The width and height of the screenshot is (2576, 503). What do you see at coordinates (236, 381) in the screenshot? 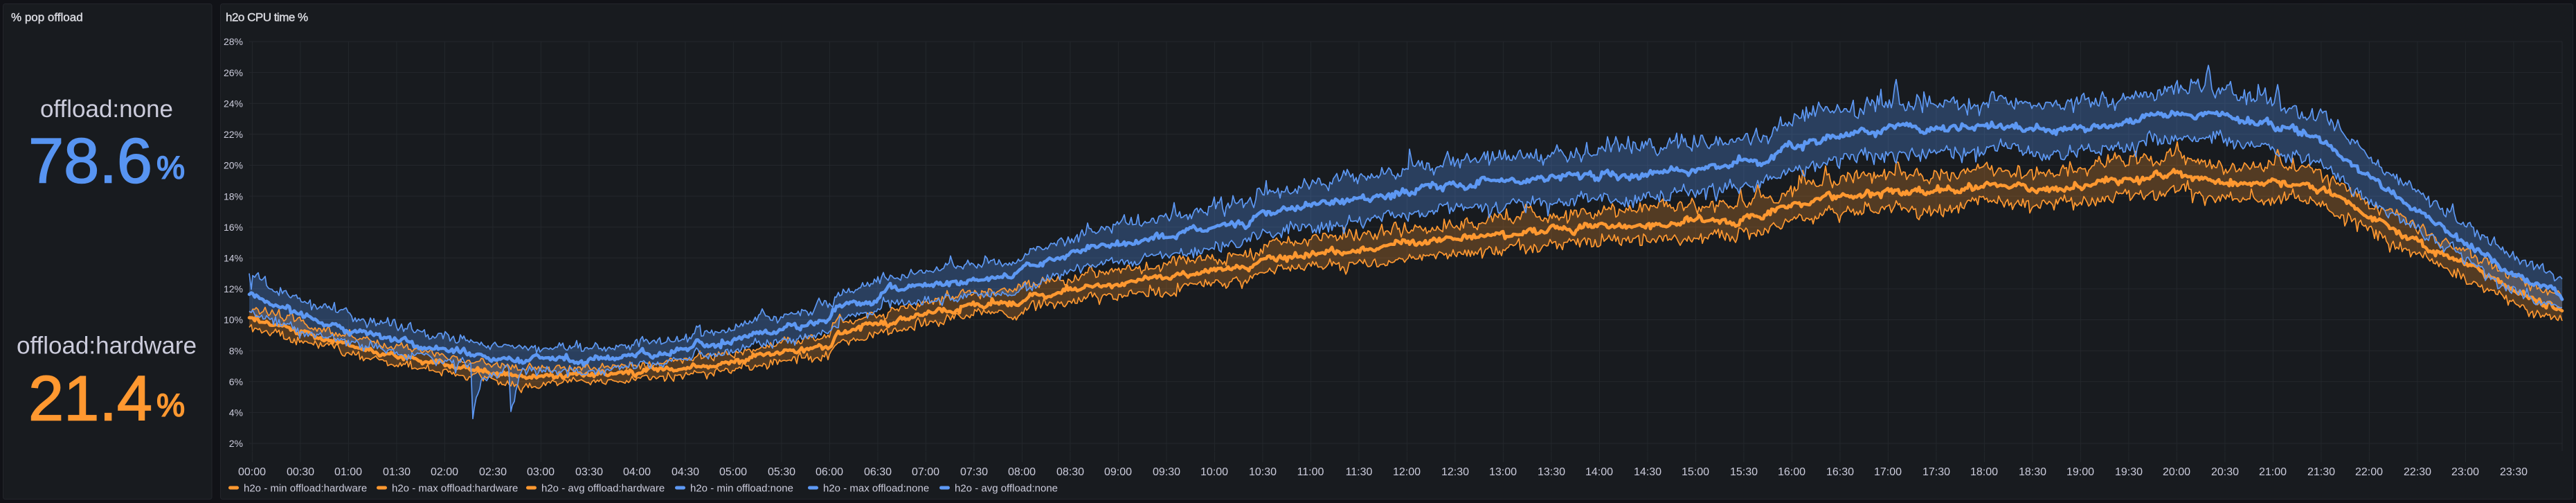
I see `svg-text: 6%` at bounding box center [236, 381].